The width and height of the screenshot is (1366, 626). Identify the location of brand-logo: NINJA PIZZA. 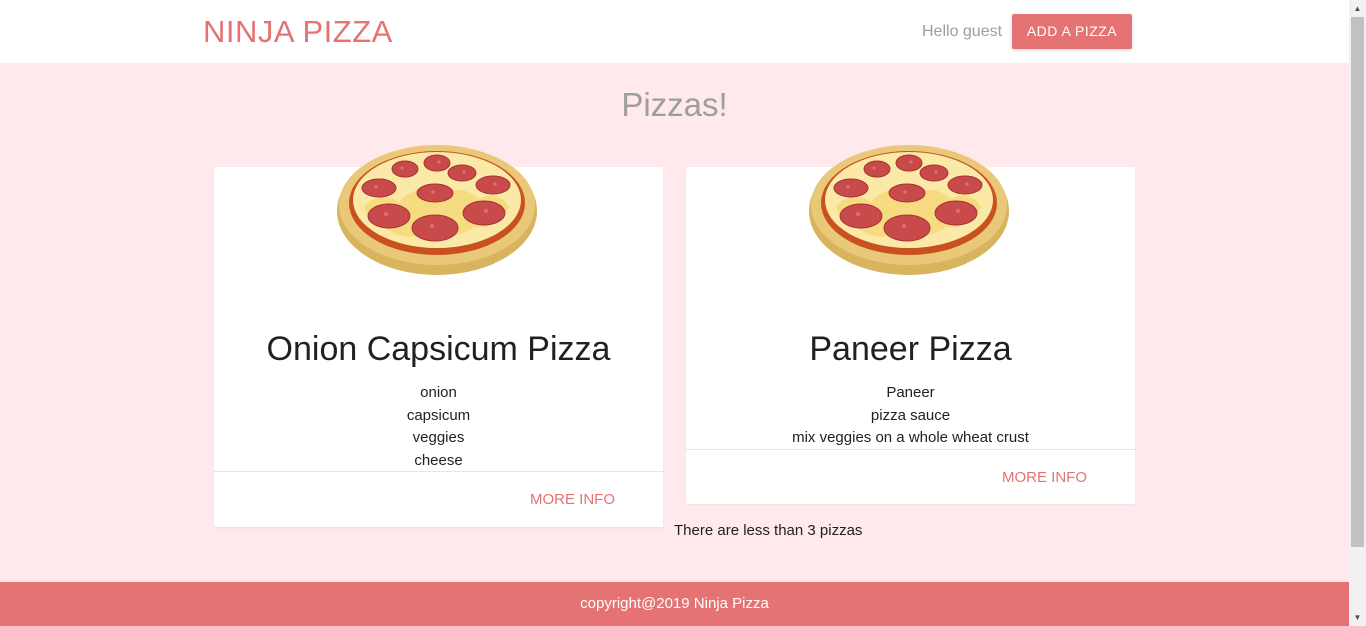
(298, 32).